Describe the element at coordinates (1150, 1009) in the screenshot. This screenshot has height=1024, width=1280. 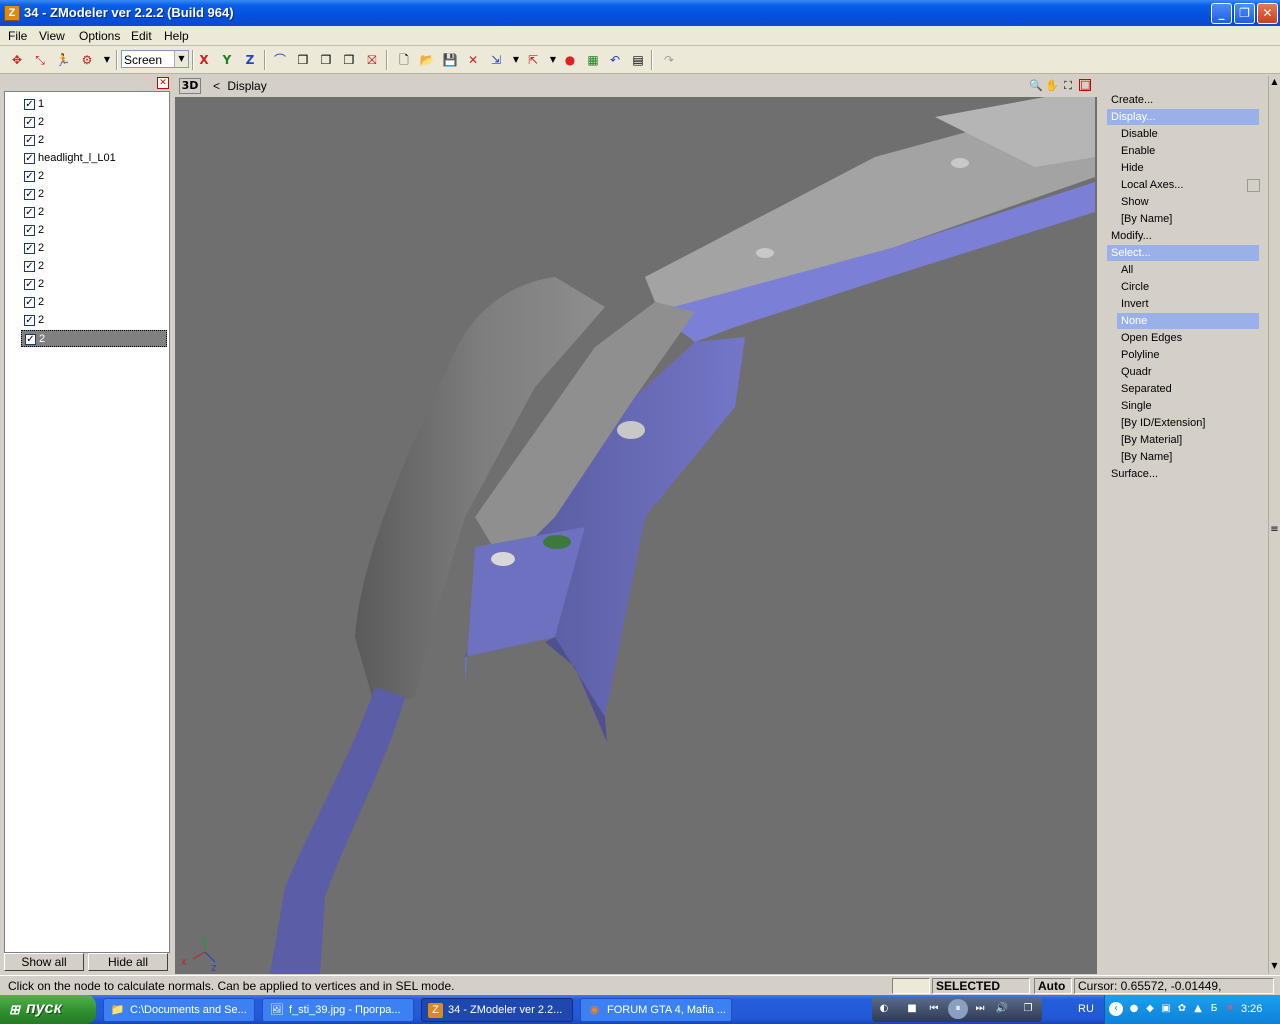
I see `tray-app-icon: ◆` at that location.